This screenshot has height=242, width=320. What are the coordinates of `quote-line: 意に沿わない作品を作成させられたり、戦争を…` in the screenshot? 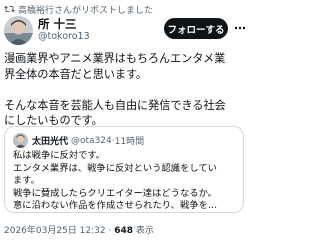 It's located at (115, 205).